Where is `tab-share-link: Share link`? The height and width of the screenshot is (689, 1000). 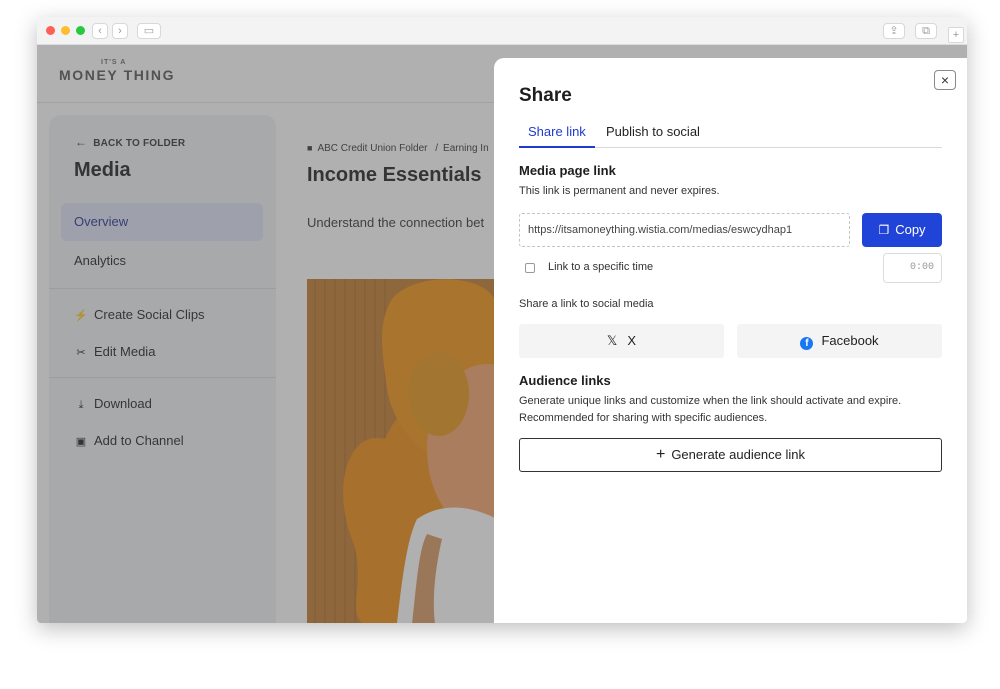 tab-share-link: Share link is located at coordinates (557, 136).